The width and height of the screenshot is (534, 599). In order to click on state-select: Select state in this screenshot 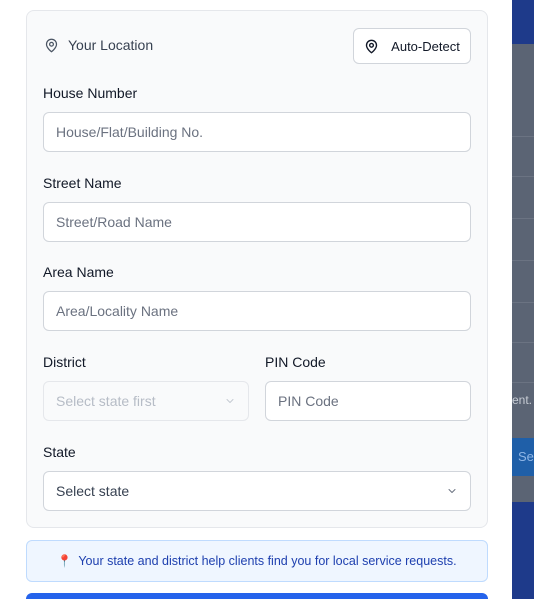, I will do `click(257, 491)`.